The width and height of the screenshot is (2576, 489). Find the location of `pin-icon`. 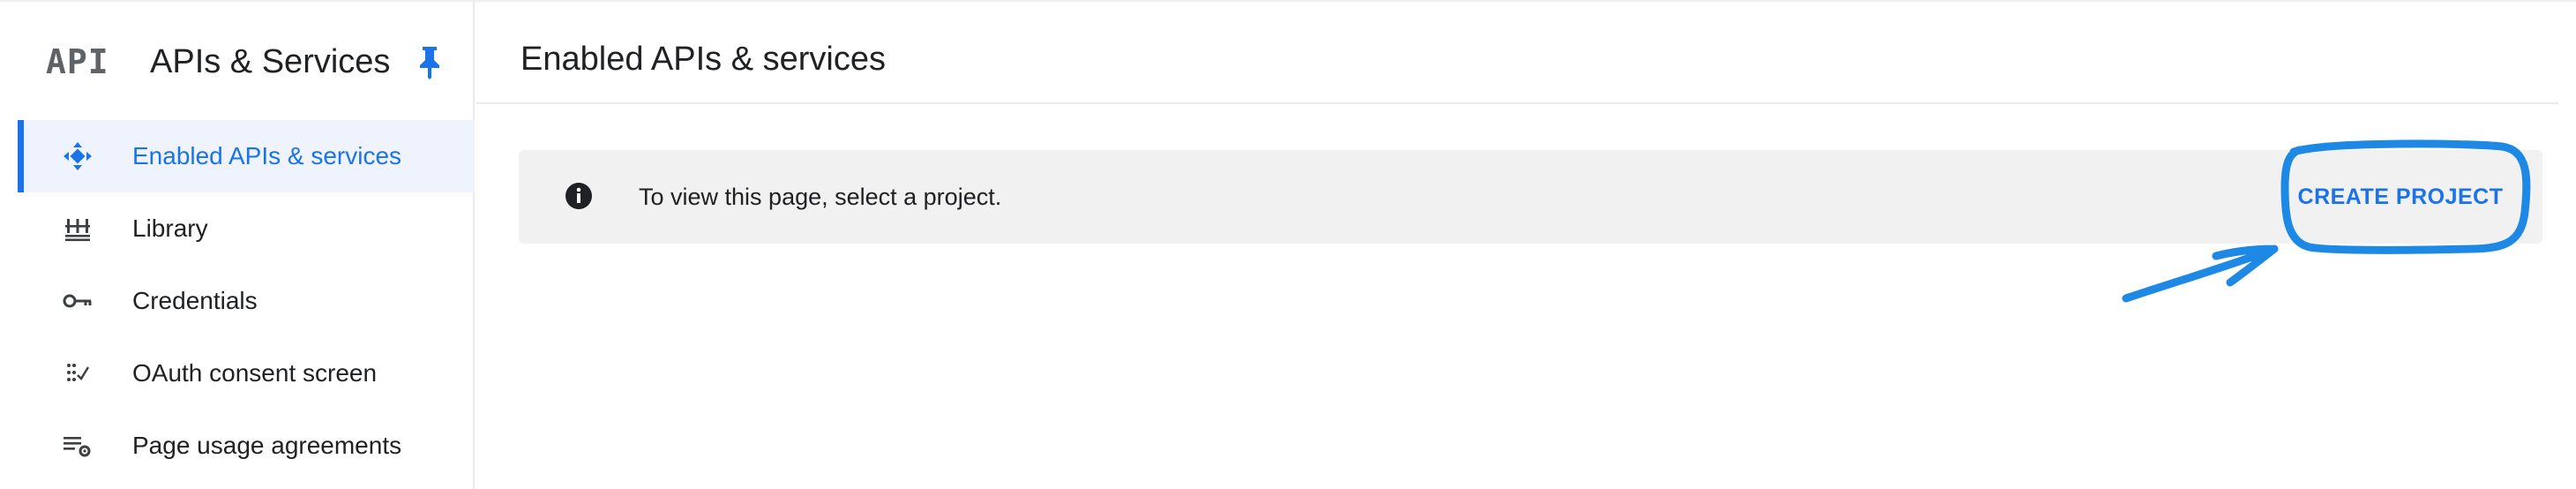

pin-icon is located at coordinates (430, 61).